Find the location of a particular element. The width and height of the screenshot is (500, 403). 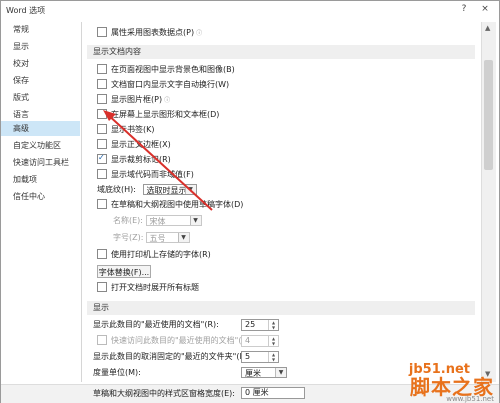

option-expand-headings: 打开文档时展开所有标题 is located at coordinates (148, 287).